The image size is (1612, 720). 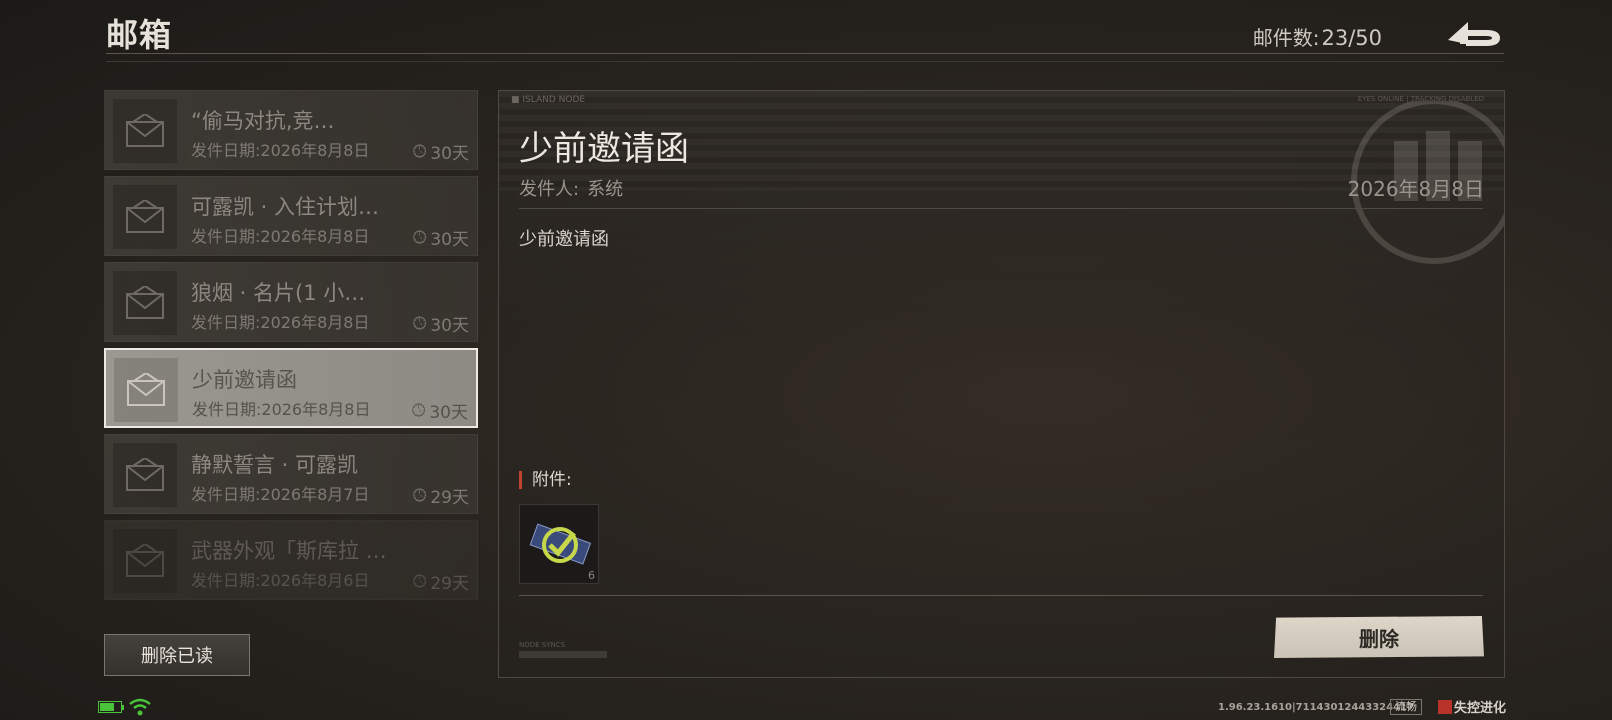 What do you see at coordinates (1001, 208) in the screenshot?
I see `detail-divider` at bounding box center [1001, 208].